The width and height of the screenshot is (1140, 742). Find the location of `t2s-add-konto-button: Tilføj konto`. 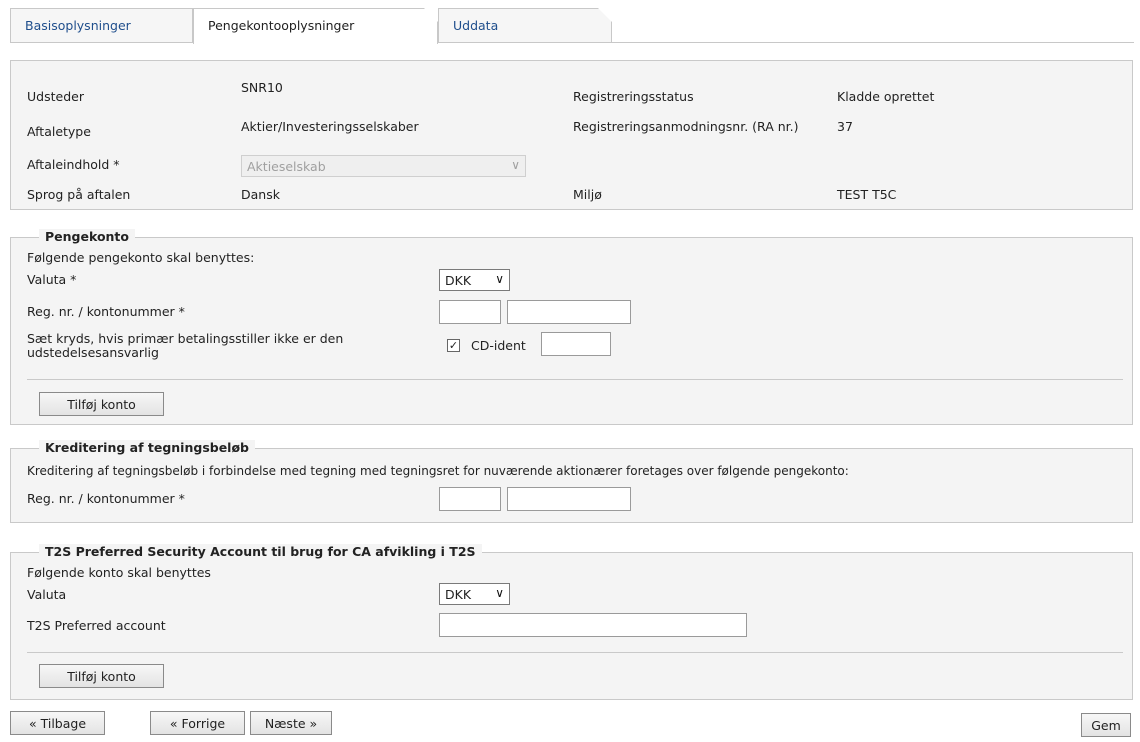

t2s-add-konto-button: Tilføj konto is located at coordinates (101, 676).